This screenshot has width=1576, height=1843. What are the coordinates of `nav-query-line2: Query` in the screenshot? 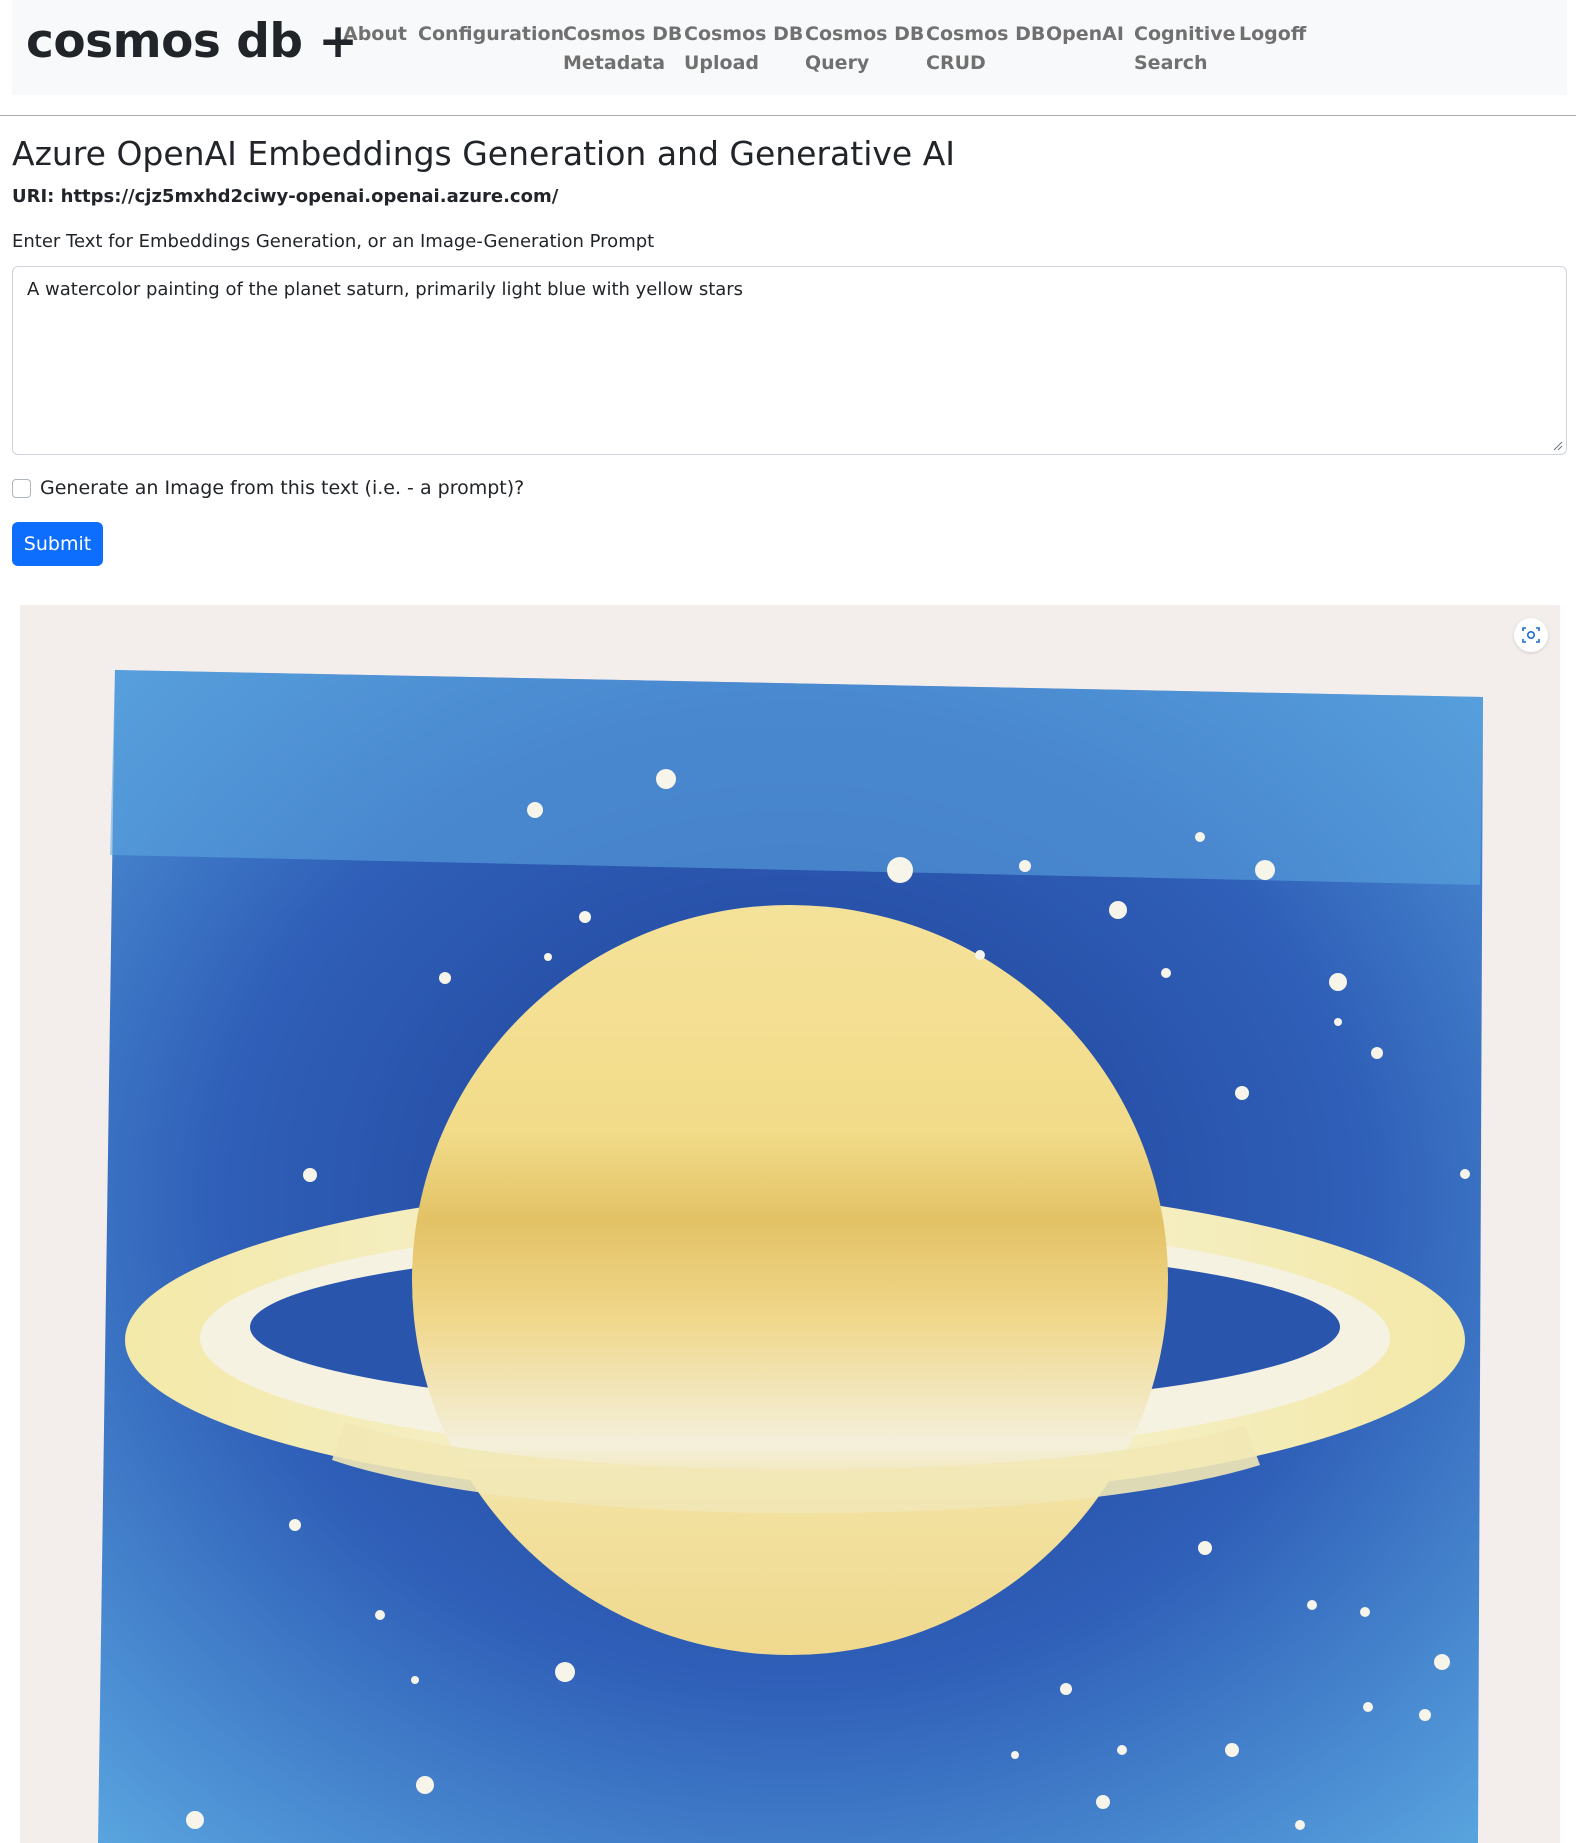 It's located at (837, 63).